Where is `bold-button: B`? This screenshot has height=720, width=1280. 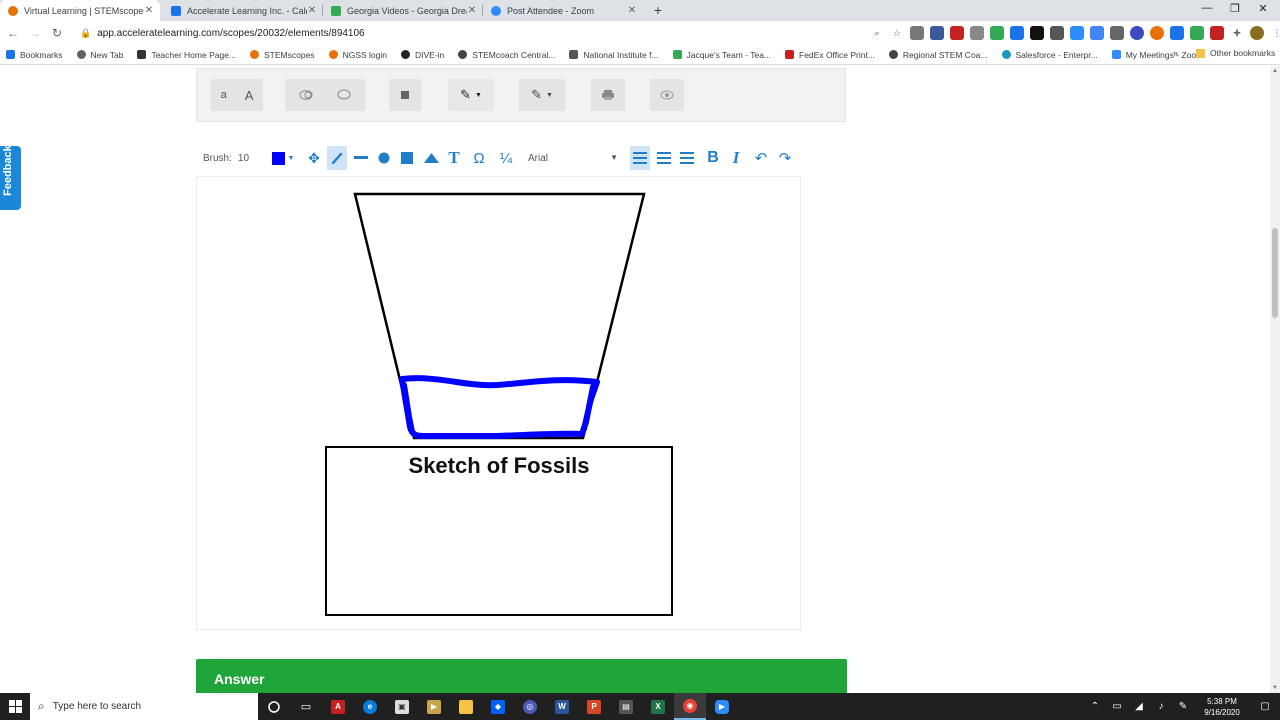 bold-button: B is located at coordinates (713, 158).